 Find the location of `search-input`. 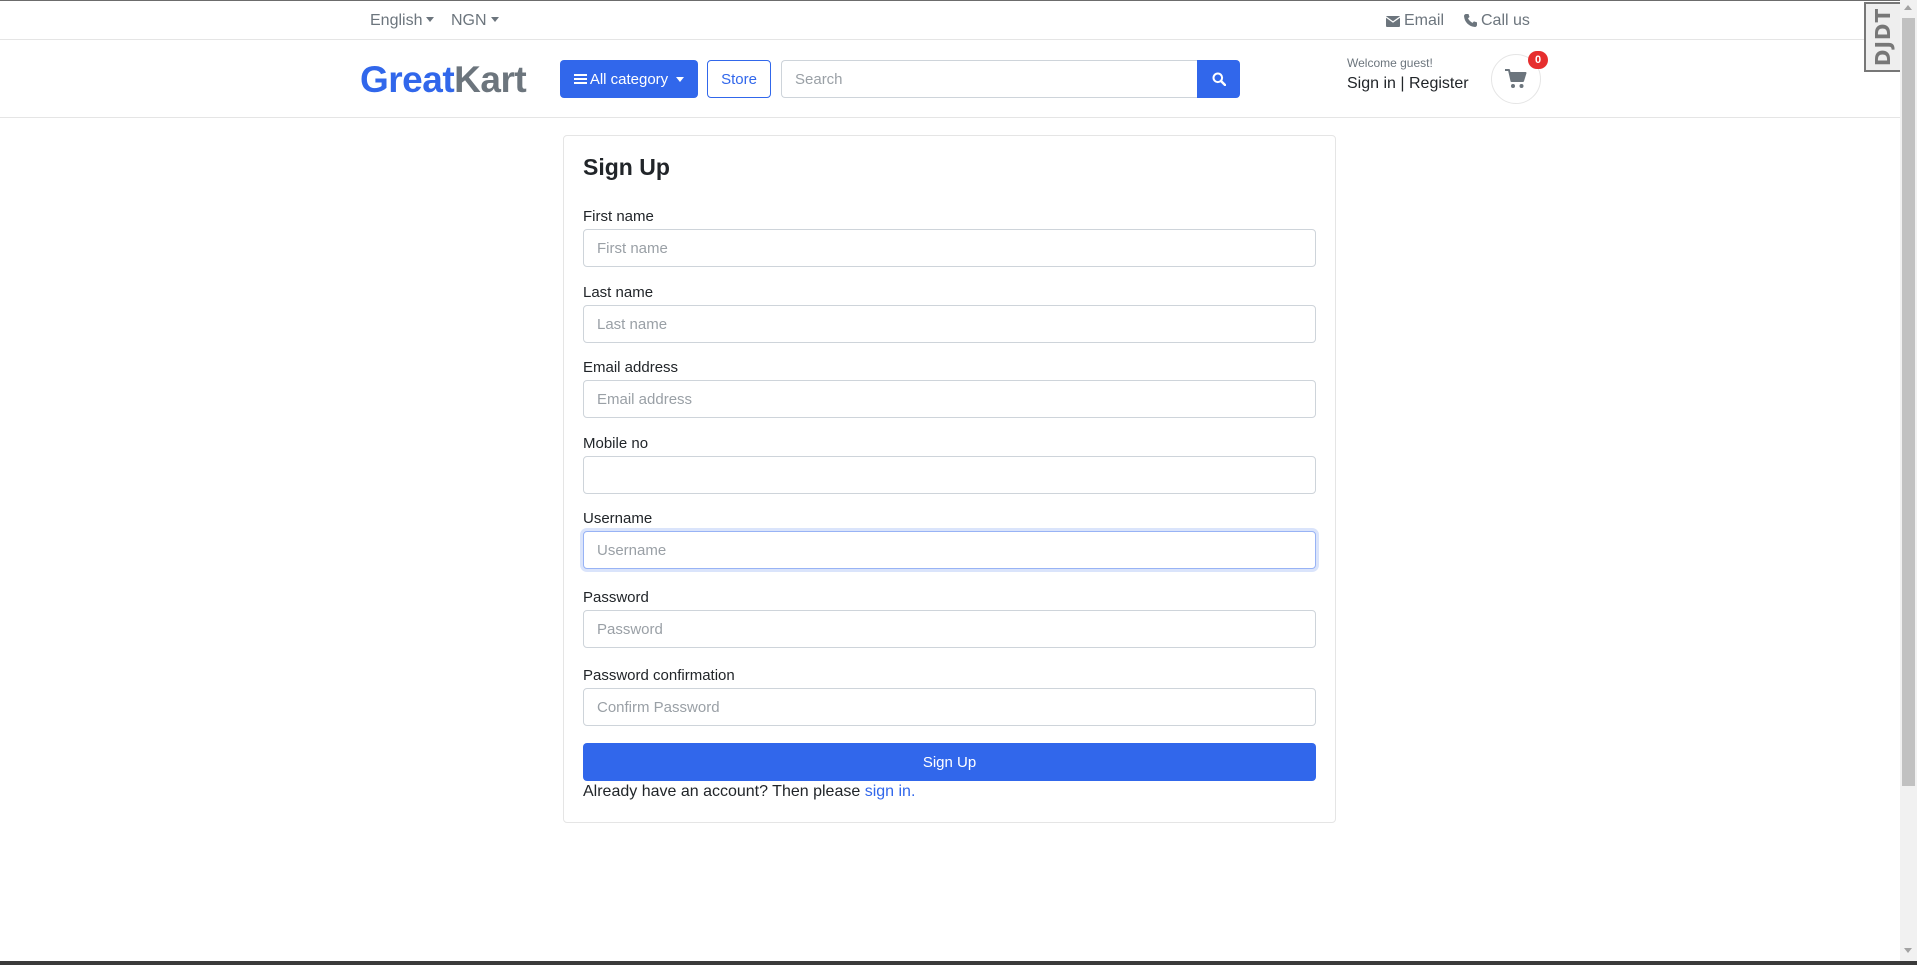

search-input is located at coordinates (989, 79).